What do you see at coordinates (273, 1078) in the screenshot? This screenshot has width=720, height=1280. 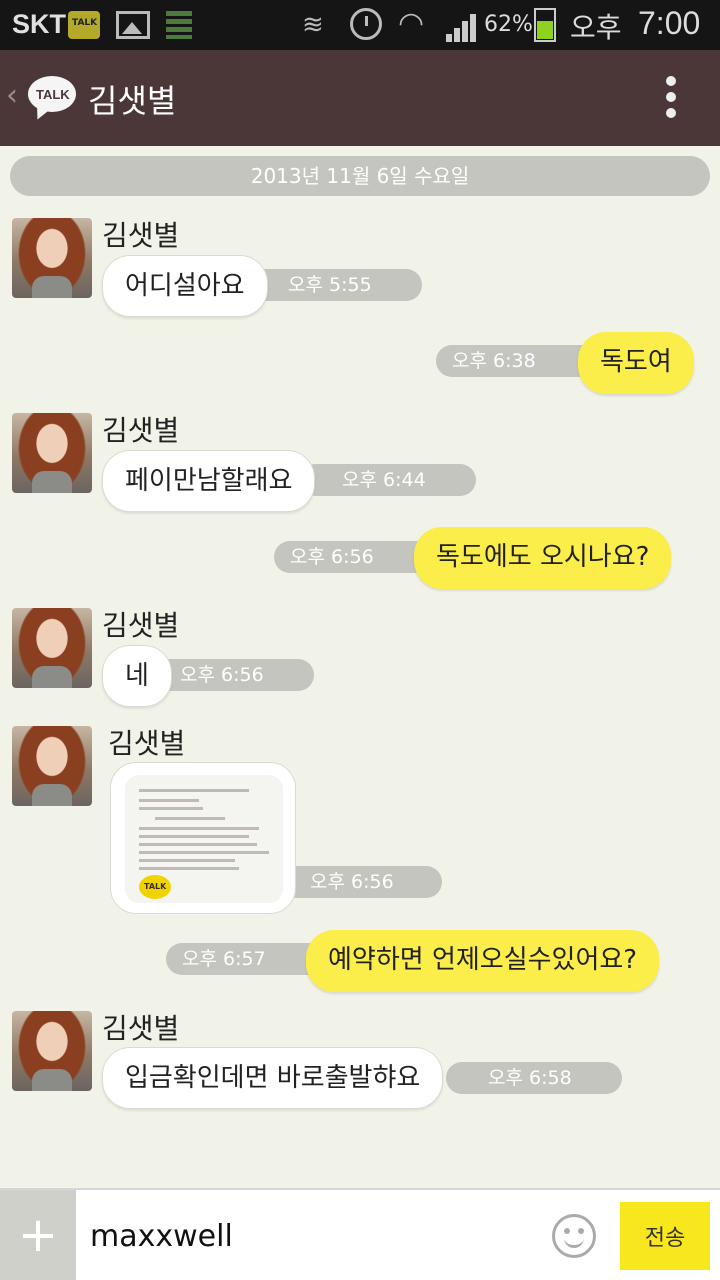 I see `incoming-message: 입금확인데면 바로출발햐요` at bounding box center [273, 1078].